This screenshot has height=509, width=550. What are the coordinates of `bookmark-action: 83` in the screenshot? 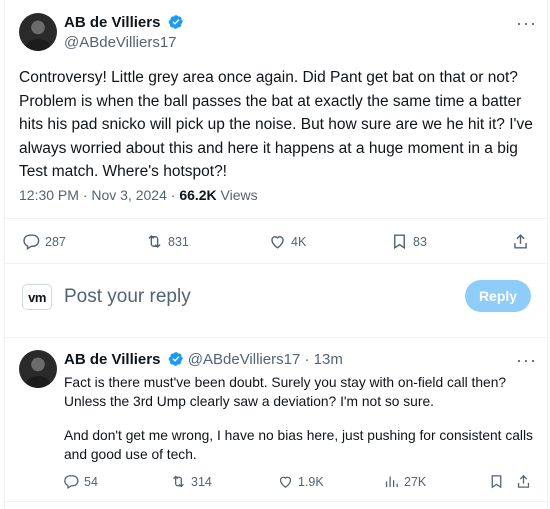 It's located at (408, 241).